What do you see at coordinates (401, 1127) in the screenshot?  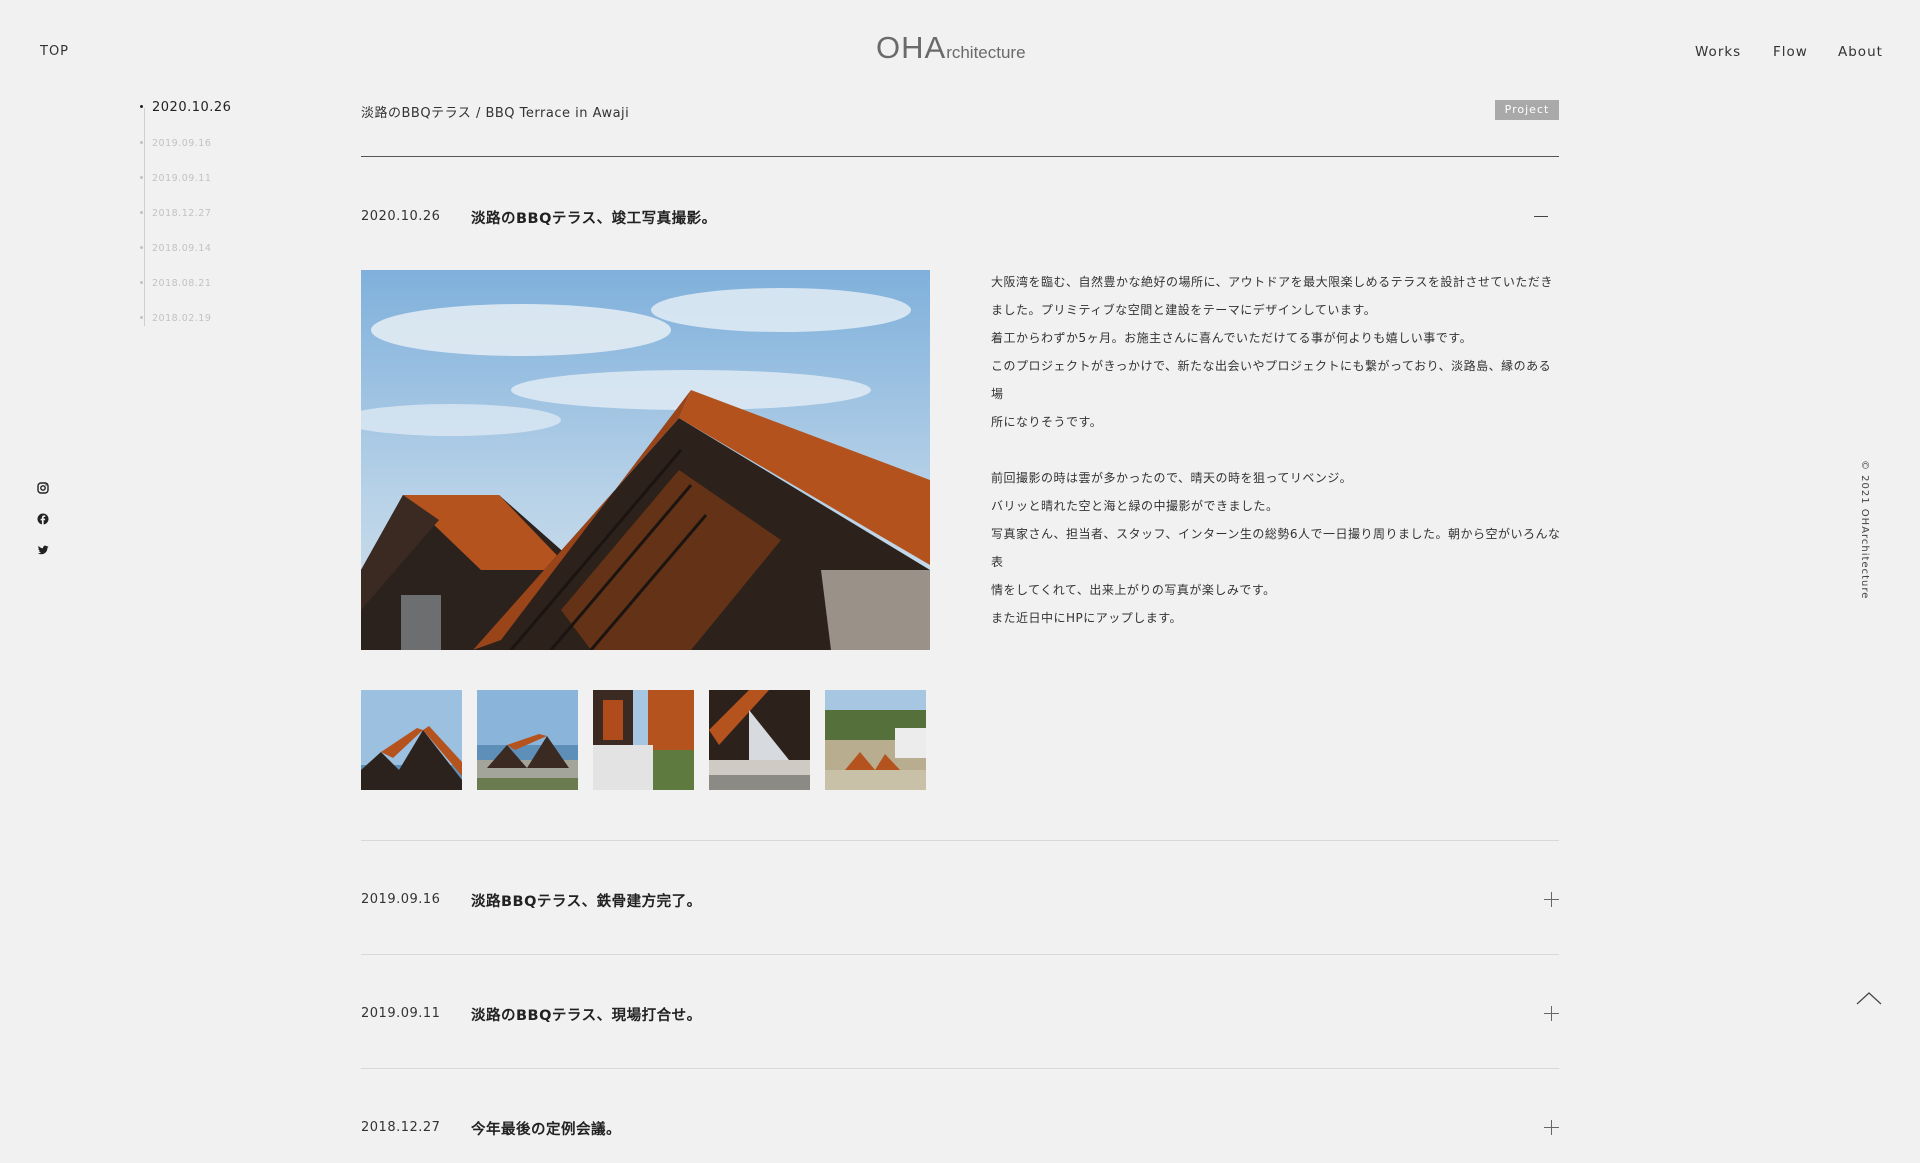 I see `entry-date: 2018.12.27` at bounding box center [401, 1127].